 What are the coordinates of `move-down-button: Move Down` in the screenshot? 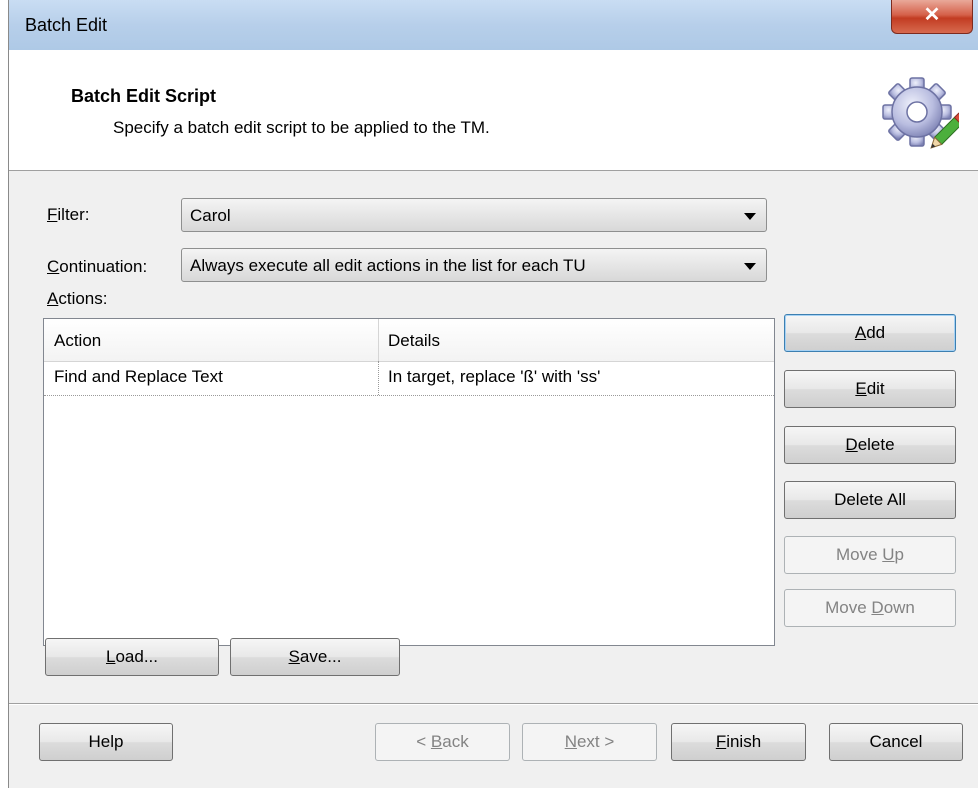 It's located at (870, 608).